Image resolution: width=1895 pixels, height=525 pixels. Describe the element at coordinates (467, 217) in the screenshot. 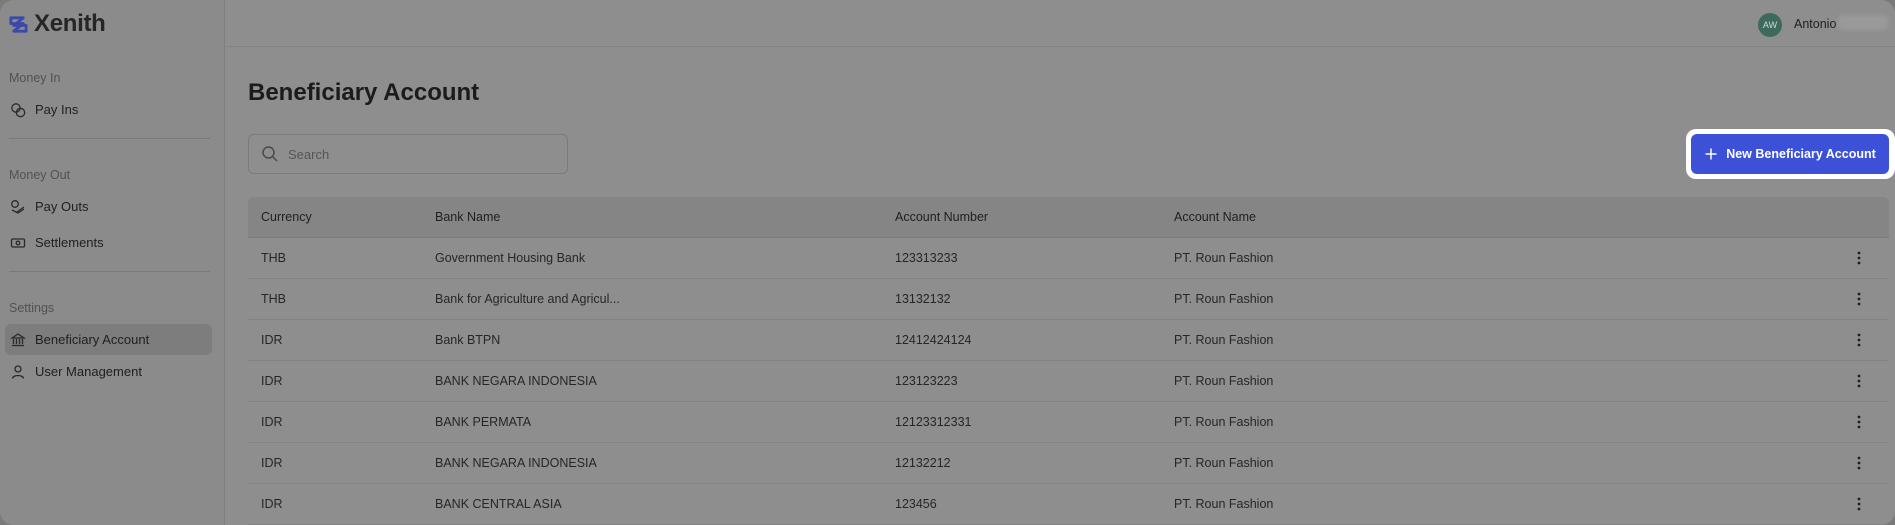

I see `column-header-bank-name: Bank Name` at that location.